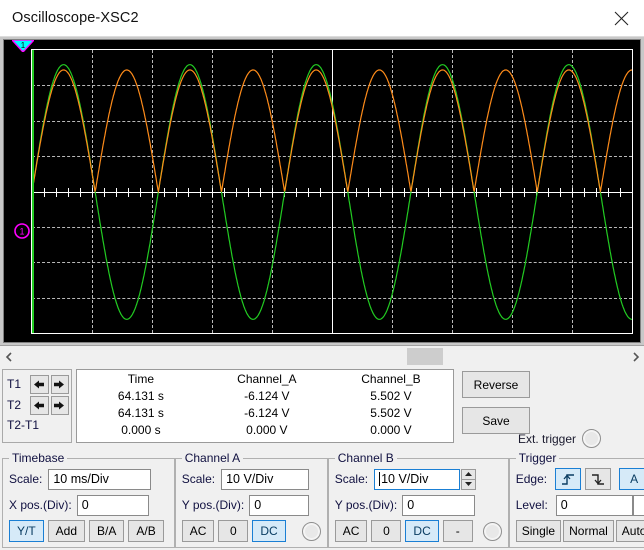  Describe the element at coordinates (14, 405) in the screenshot. I see `cursor-t2-label: T2` at that location.